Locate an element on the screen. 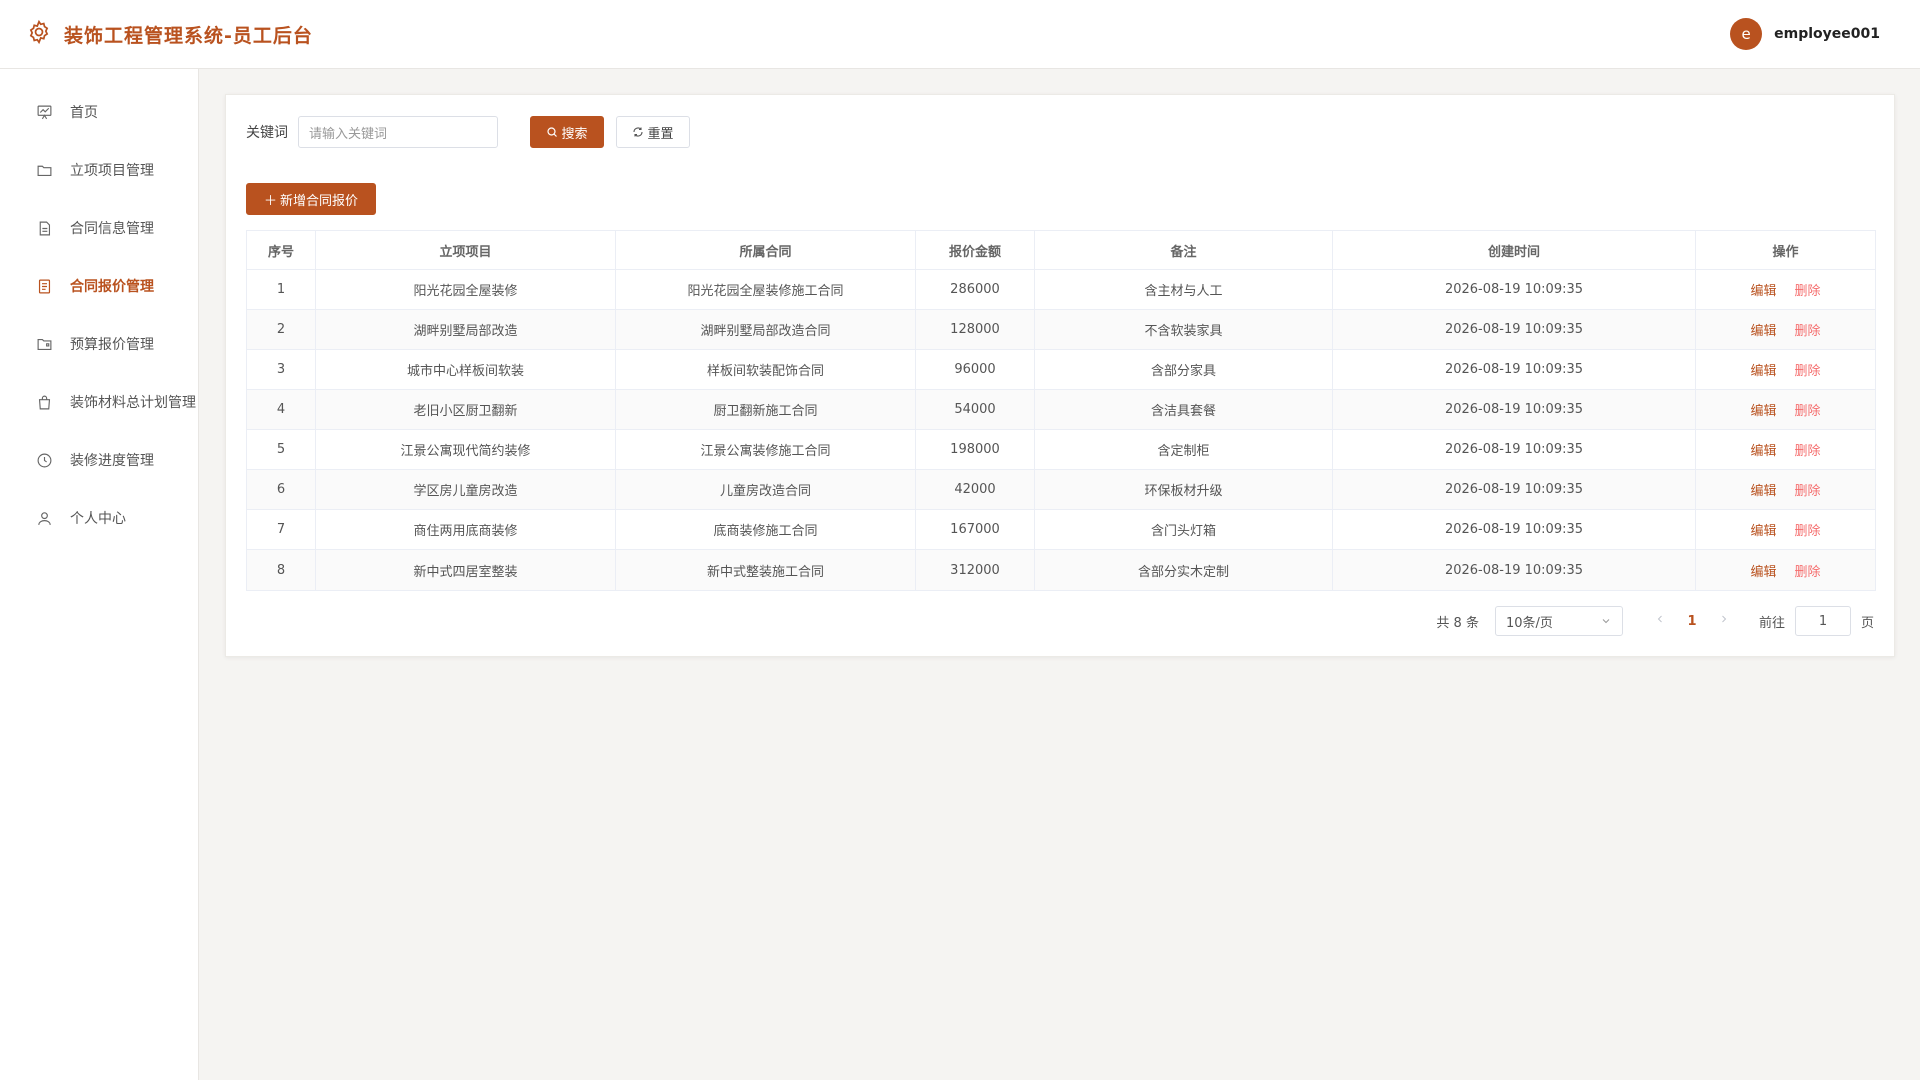 This screenshot has height=1080, width=1920. chevron-right-icon is located at coordinates (1724, 619).